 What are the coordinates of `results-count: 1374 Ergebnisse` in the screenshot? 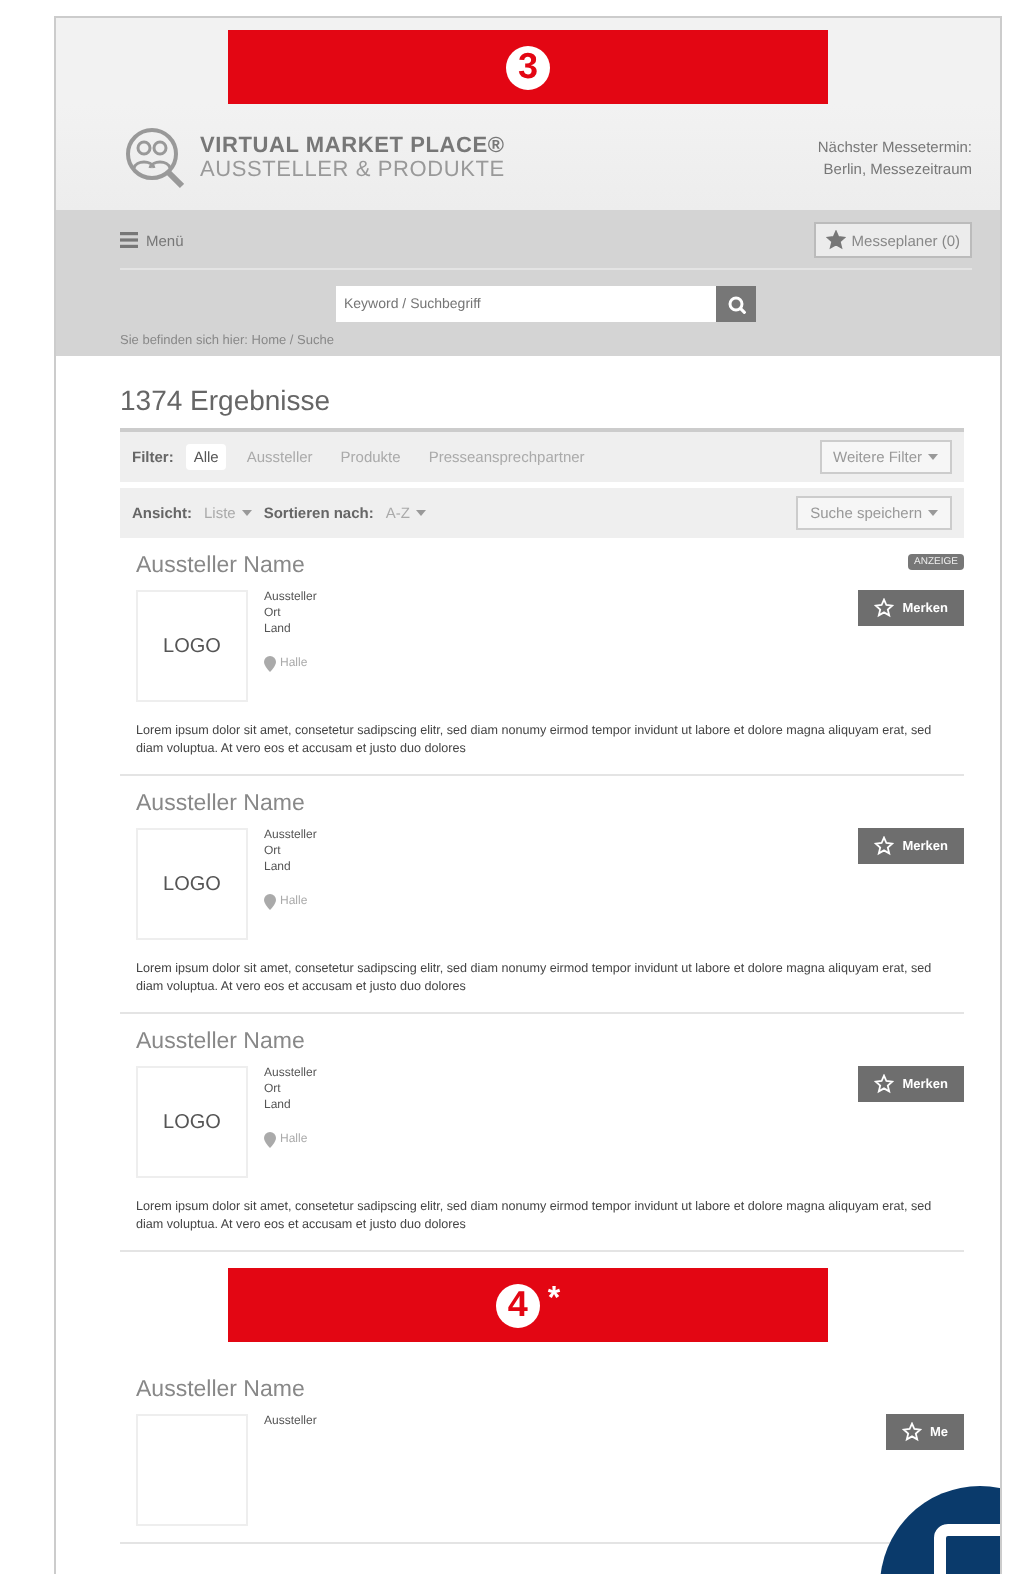 It's located at (226, 400).